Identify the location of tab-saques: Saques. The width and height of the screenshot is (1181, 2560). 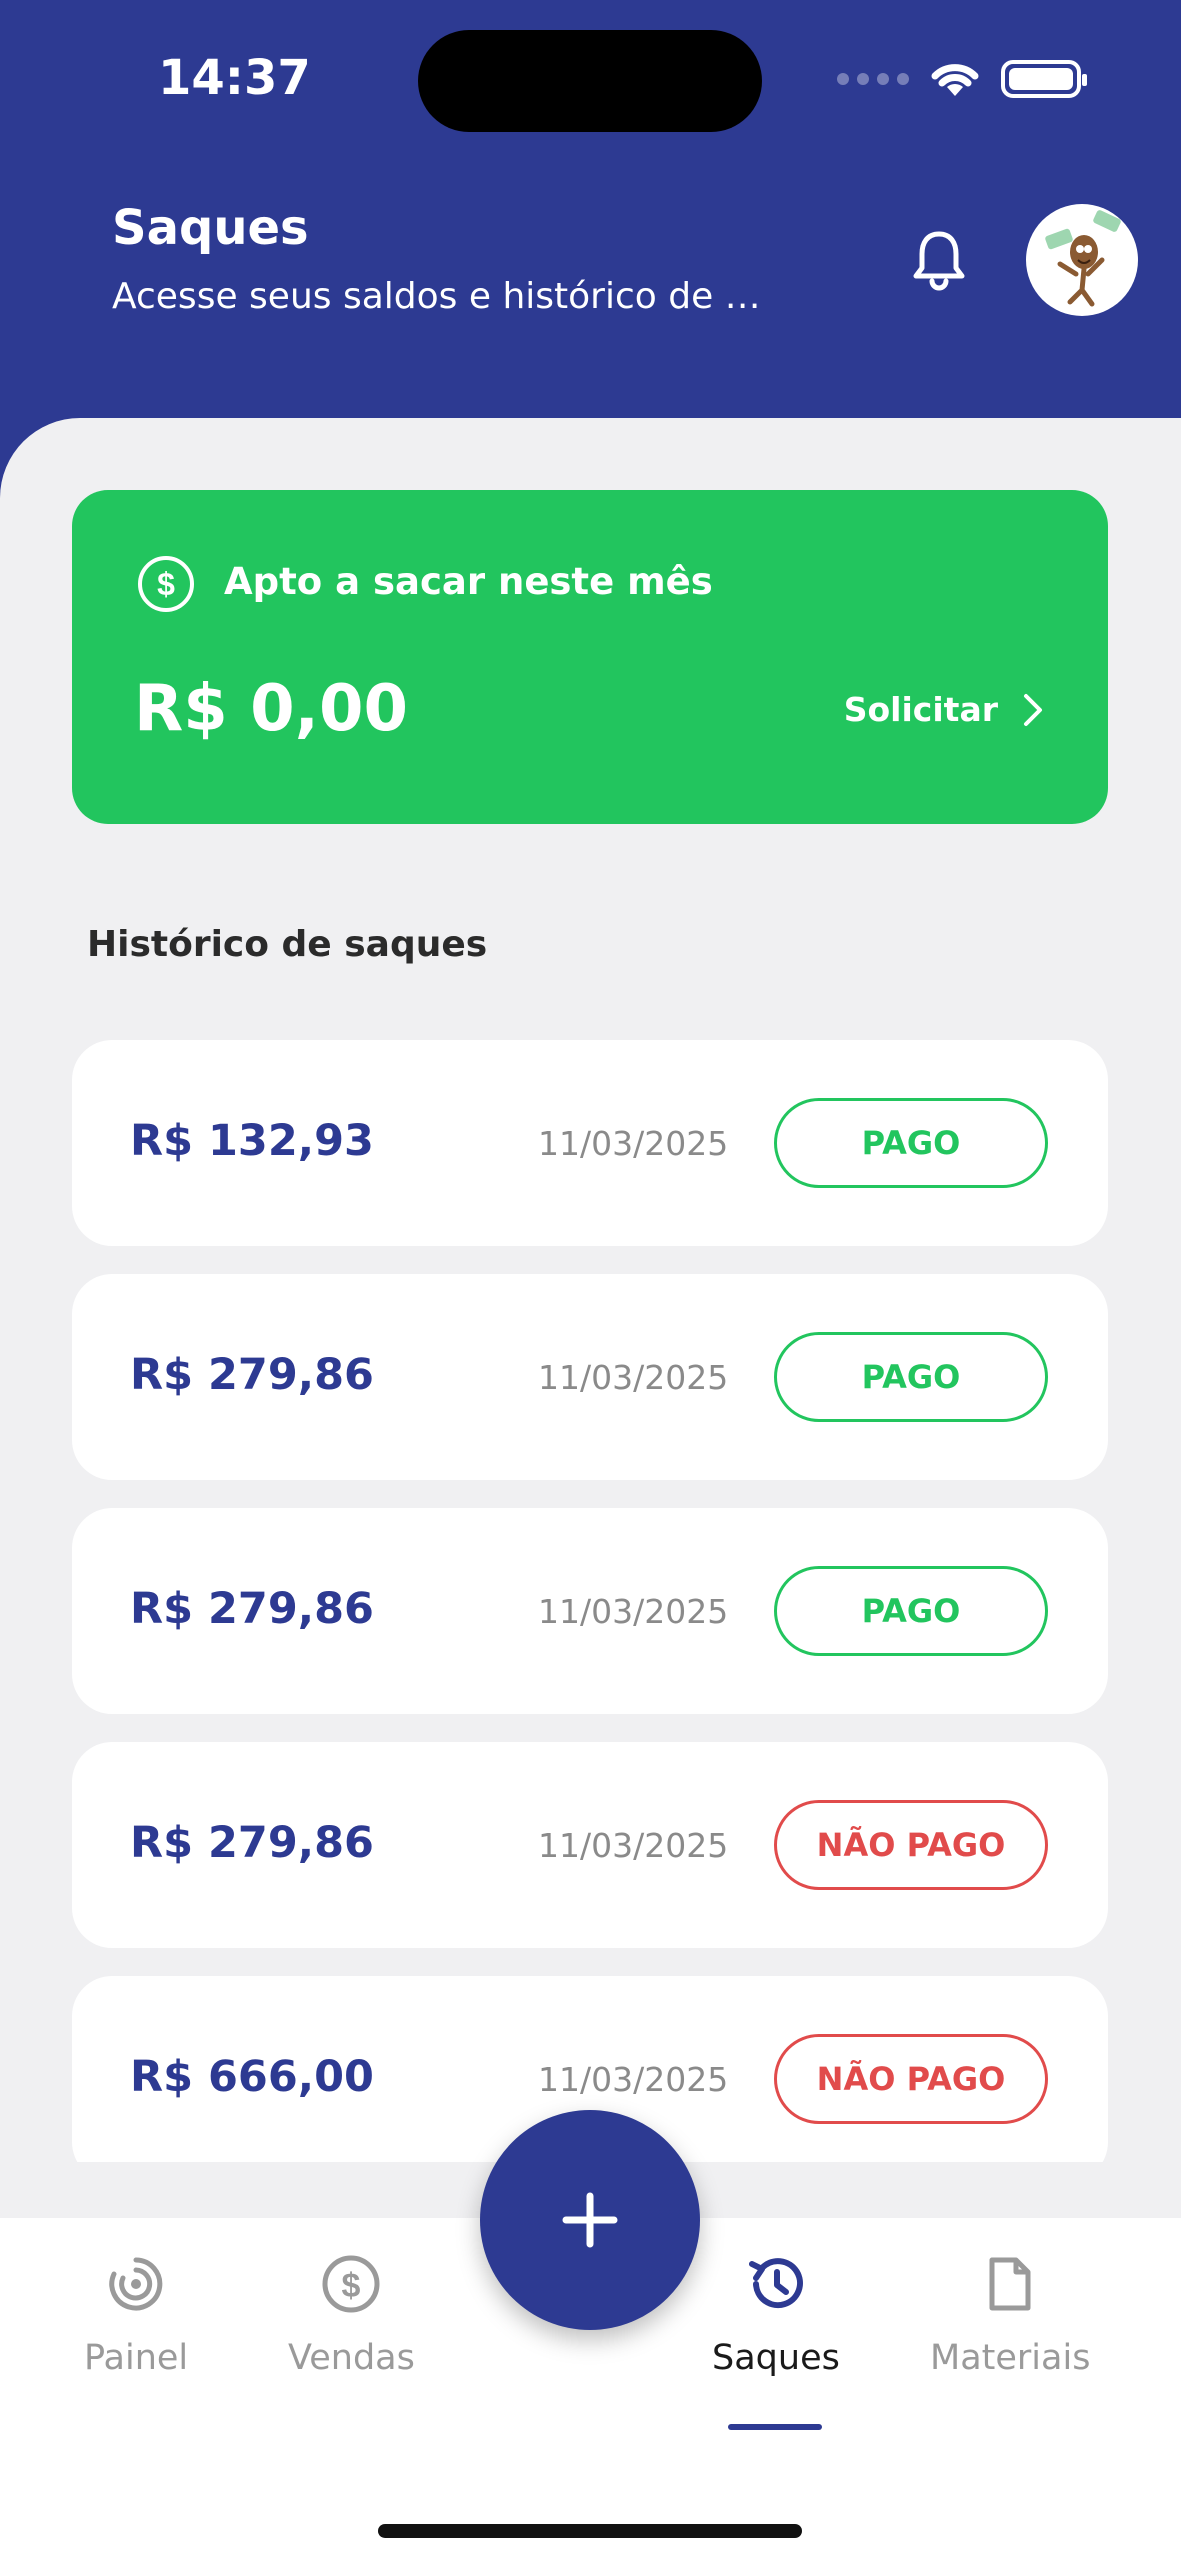
(776, 2315).